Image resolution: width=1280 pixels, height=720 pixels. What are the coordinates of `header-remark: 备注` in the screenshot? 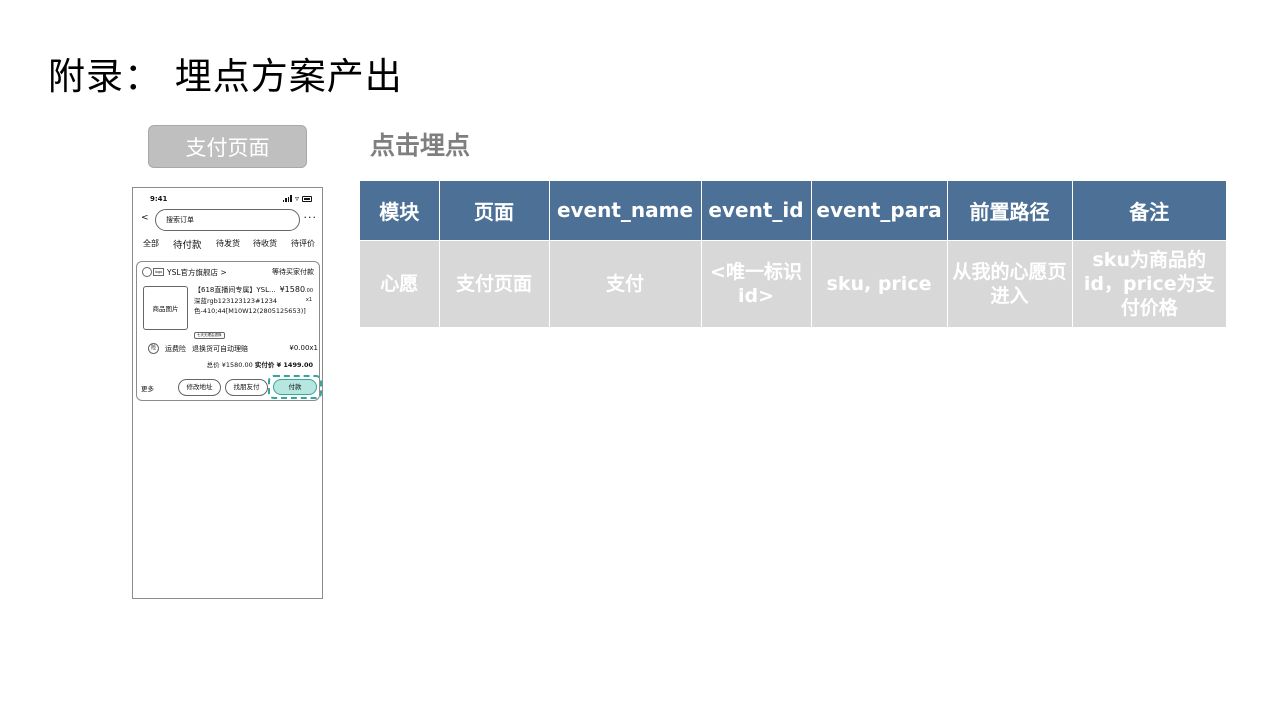 It's located at (1148, 210).